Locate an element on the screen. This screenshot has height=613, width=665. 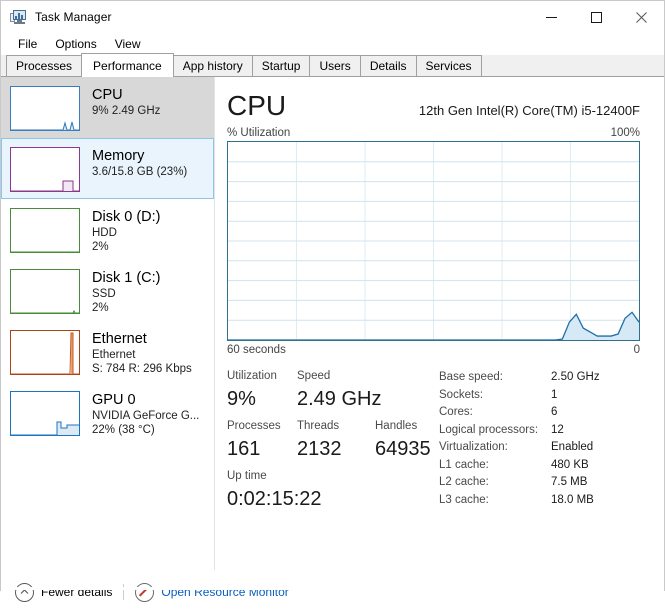
graph-bottom-labels: 60 seconds 0 is located at coordinates (439, 348).